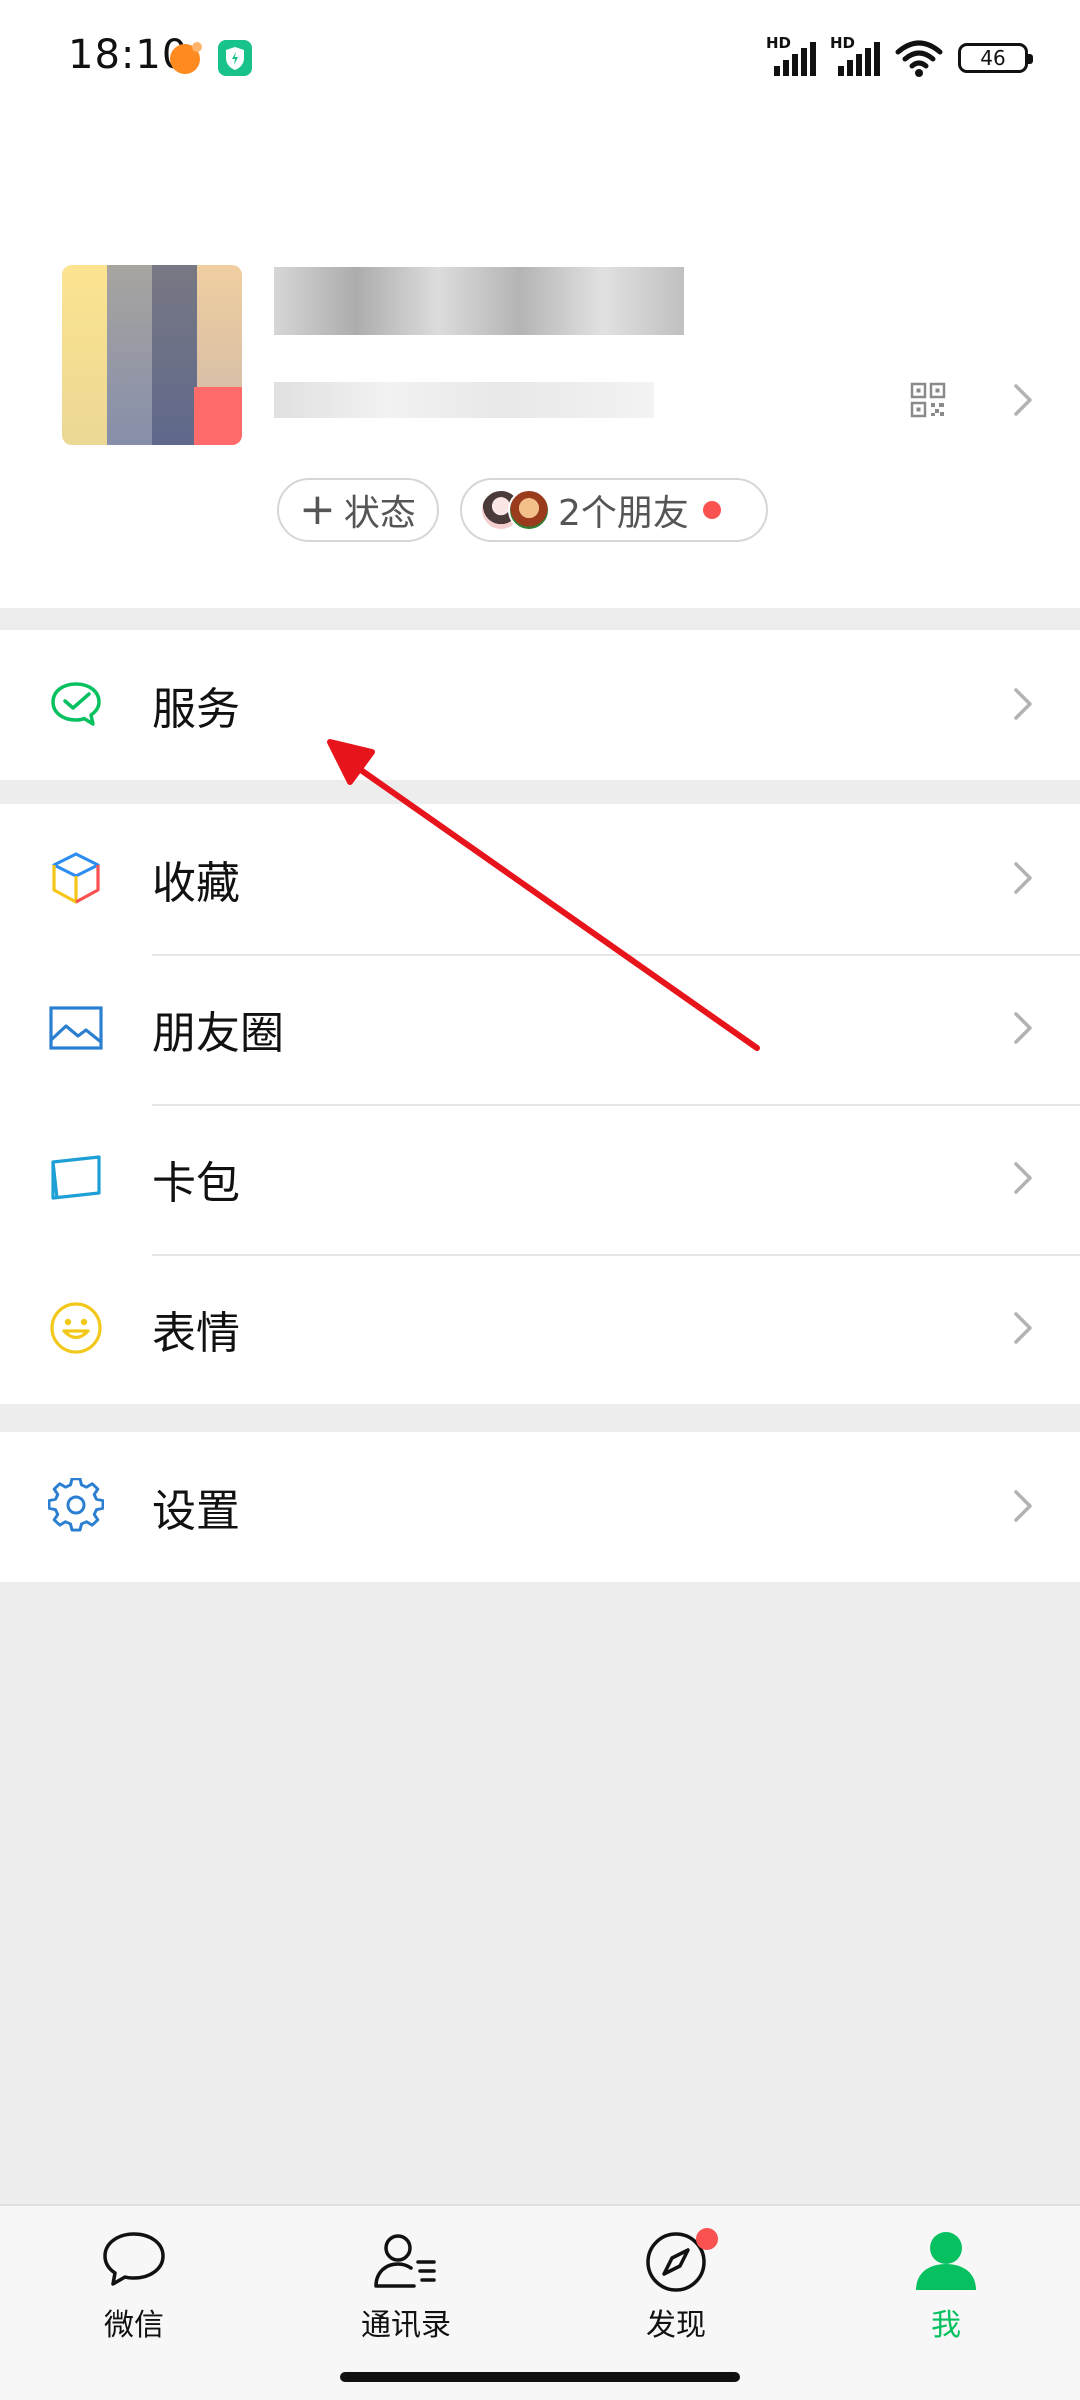 This screenshot has height=2400, width=1080. Describe the element at coordinates (196, 1511) in the screenshot. I see `menu-label-settings: 设置` at that location.